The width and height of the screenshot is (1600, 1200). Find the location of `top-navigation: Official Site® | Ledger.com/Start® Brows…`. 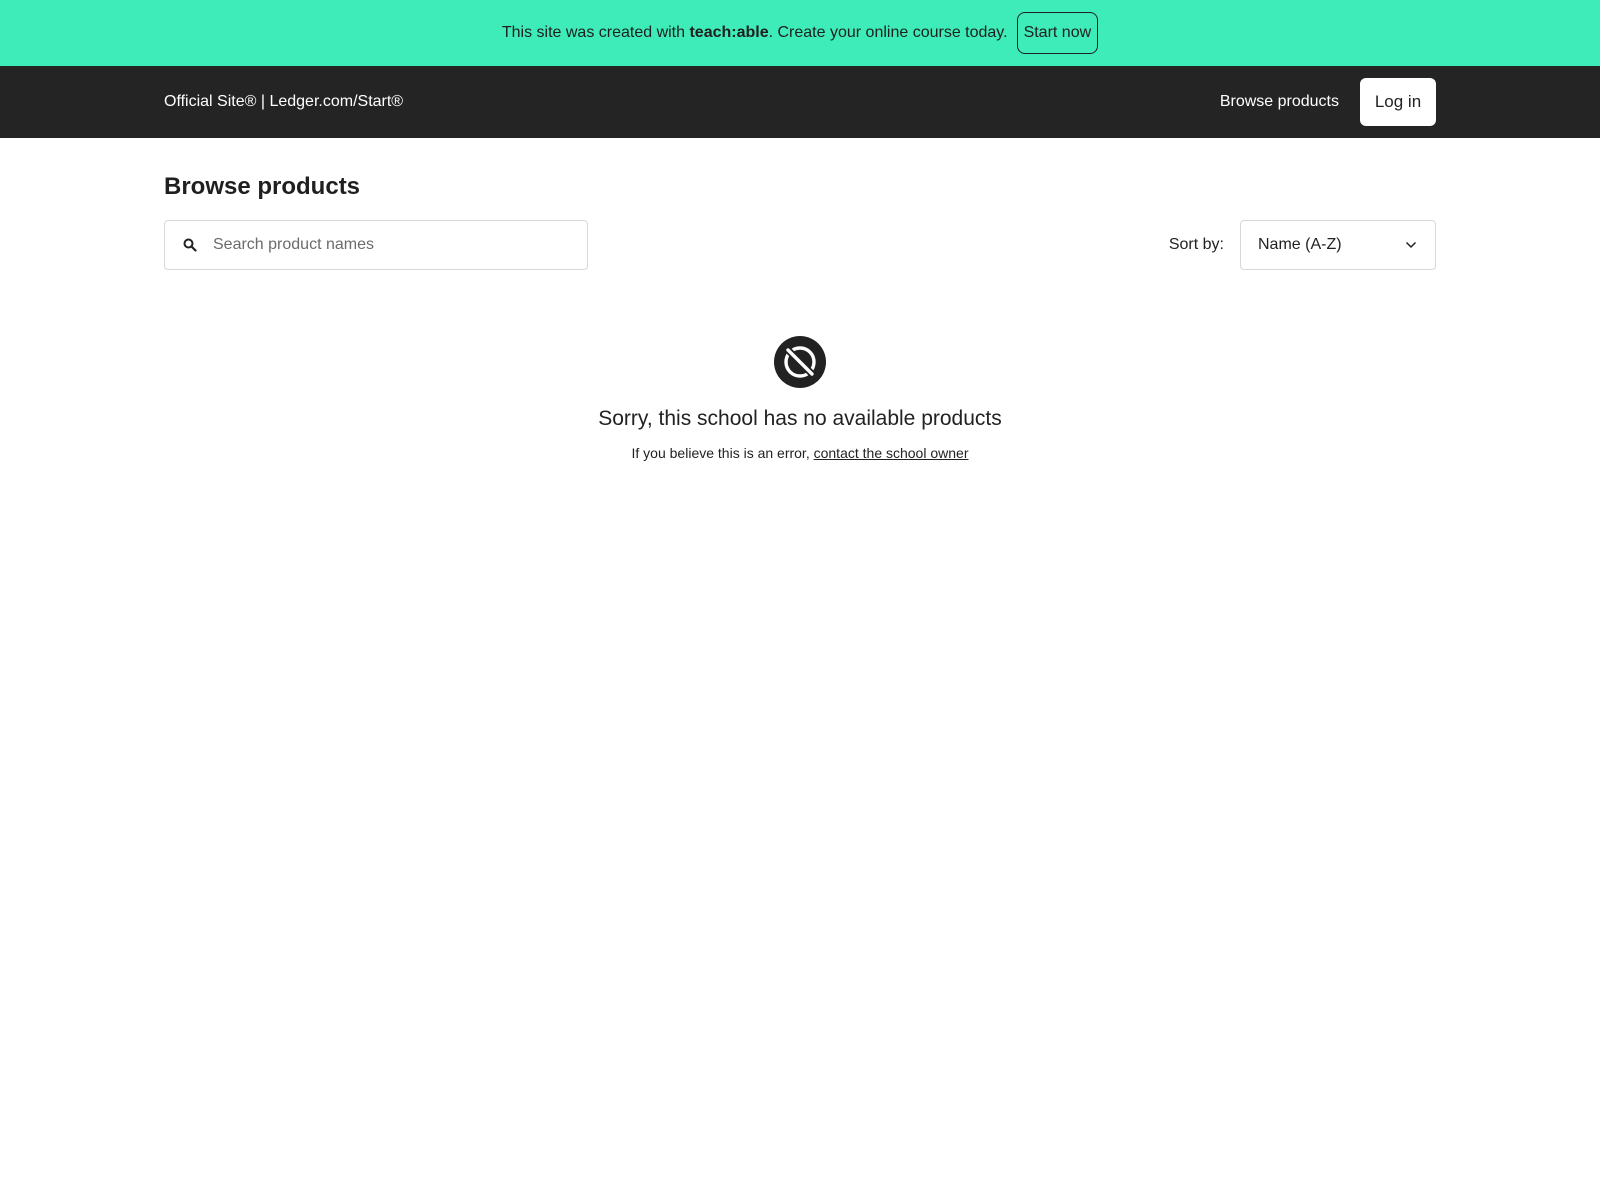

top-navigation: Official Site® | Ledger.com/Start® Brows… is located at coordinates (800, 102).